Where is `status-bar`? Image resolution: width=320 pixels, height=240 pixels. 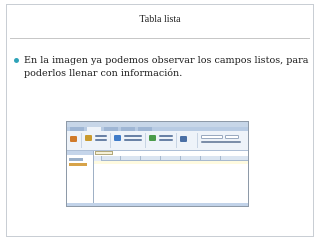
status-bar is located at coordinates (157, 204).